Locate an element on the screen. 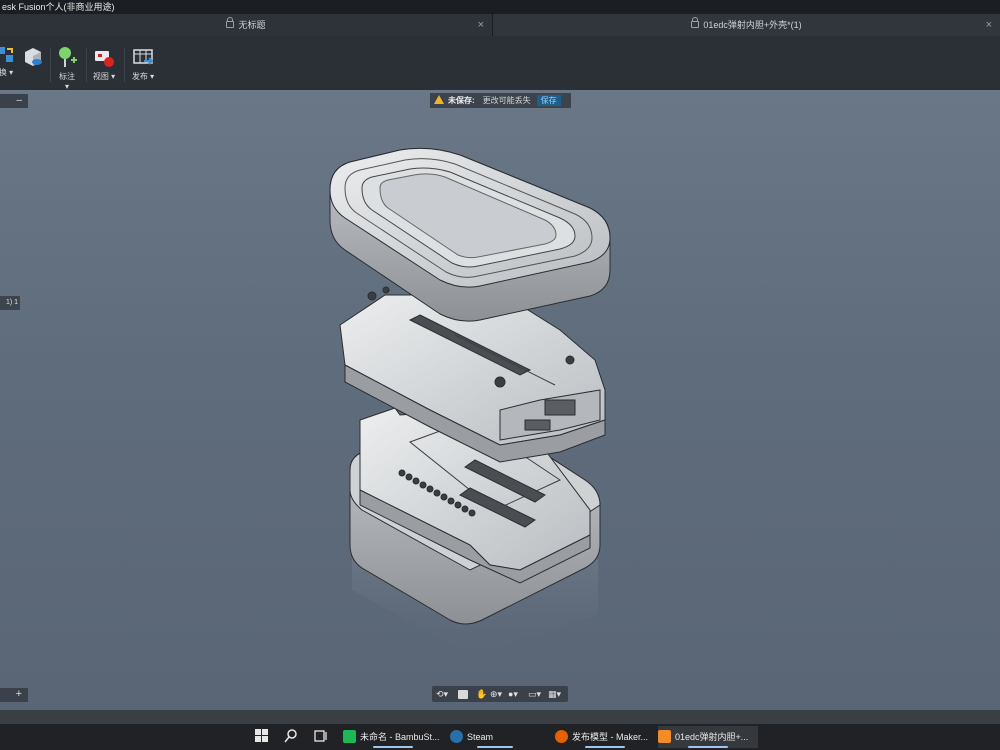 This screenshot has height=750, width=1000. orbit-icon: ⟲▾ is located at coordinates (442, 694).